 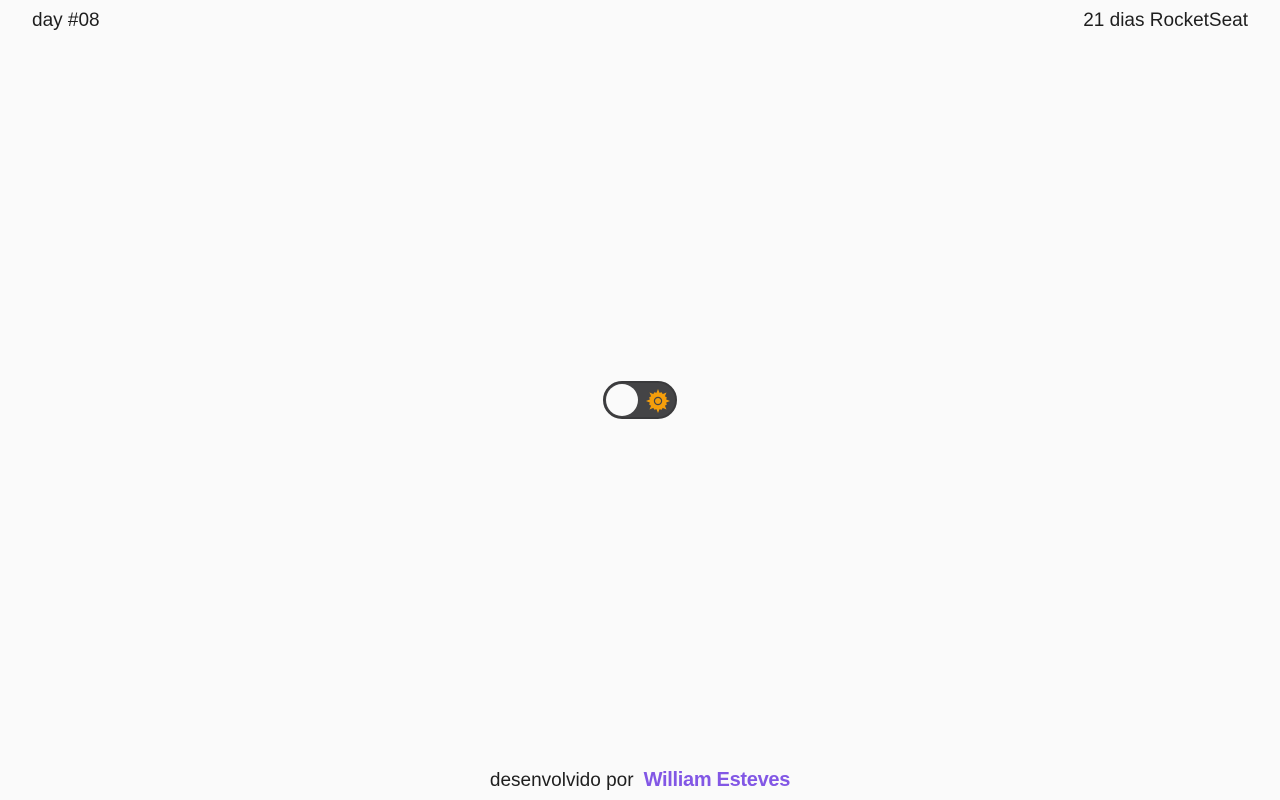 I want to click on toggle-knob, so click(x=622, y=400).